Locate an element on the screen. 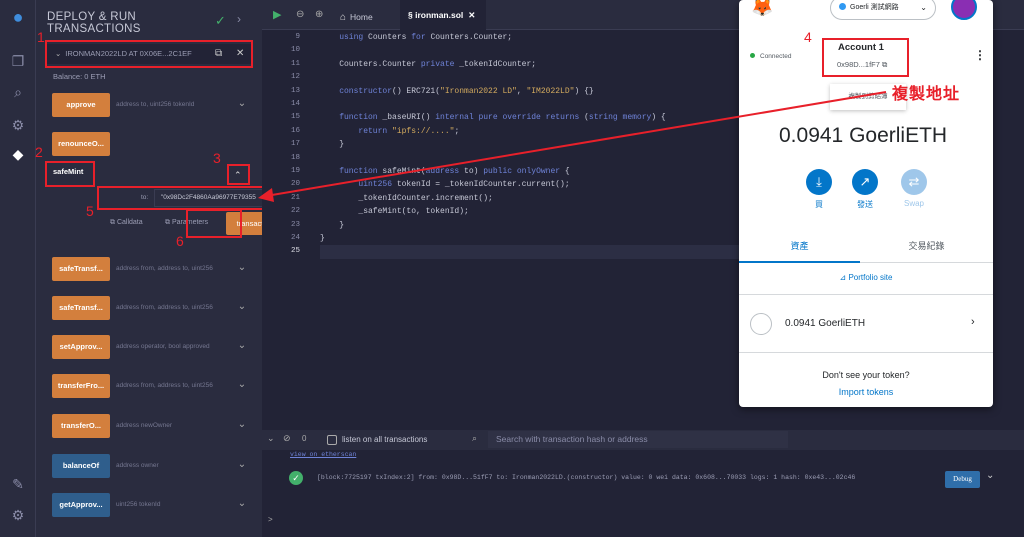 The width and height of the screenshot is (1024, 537). arrow-head is located at coordinates (266, 195).